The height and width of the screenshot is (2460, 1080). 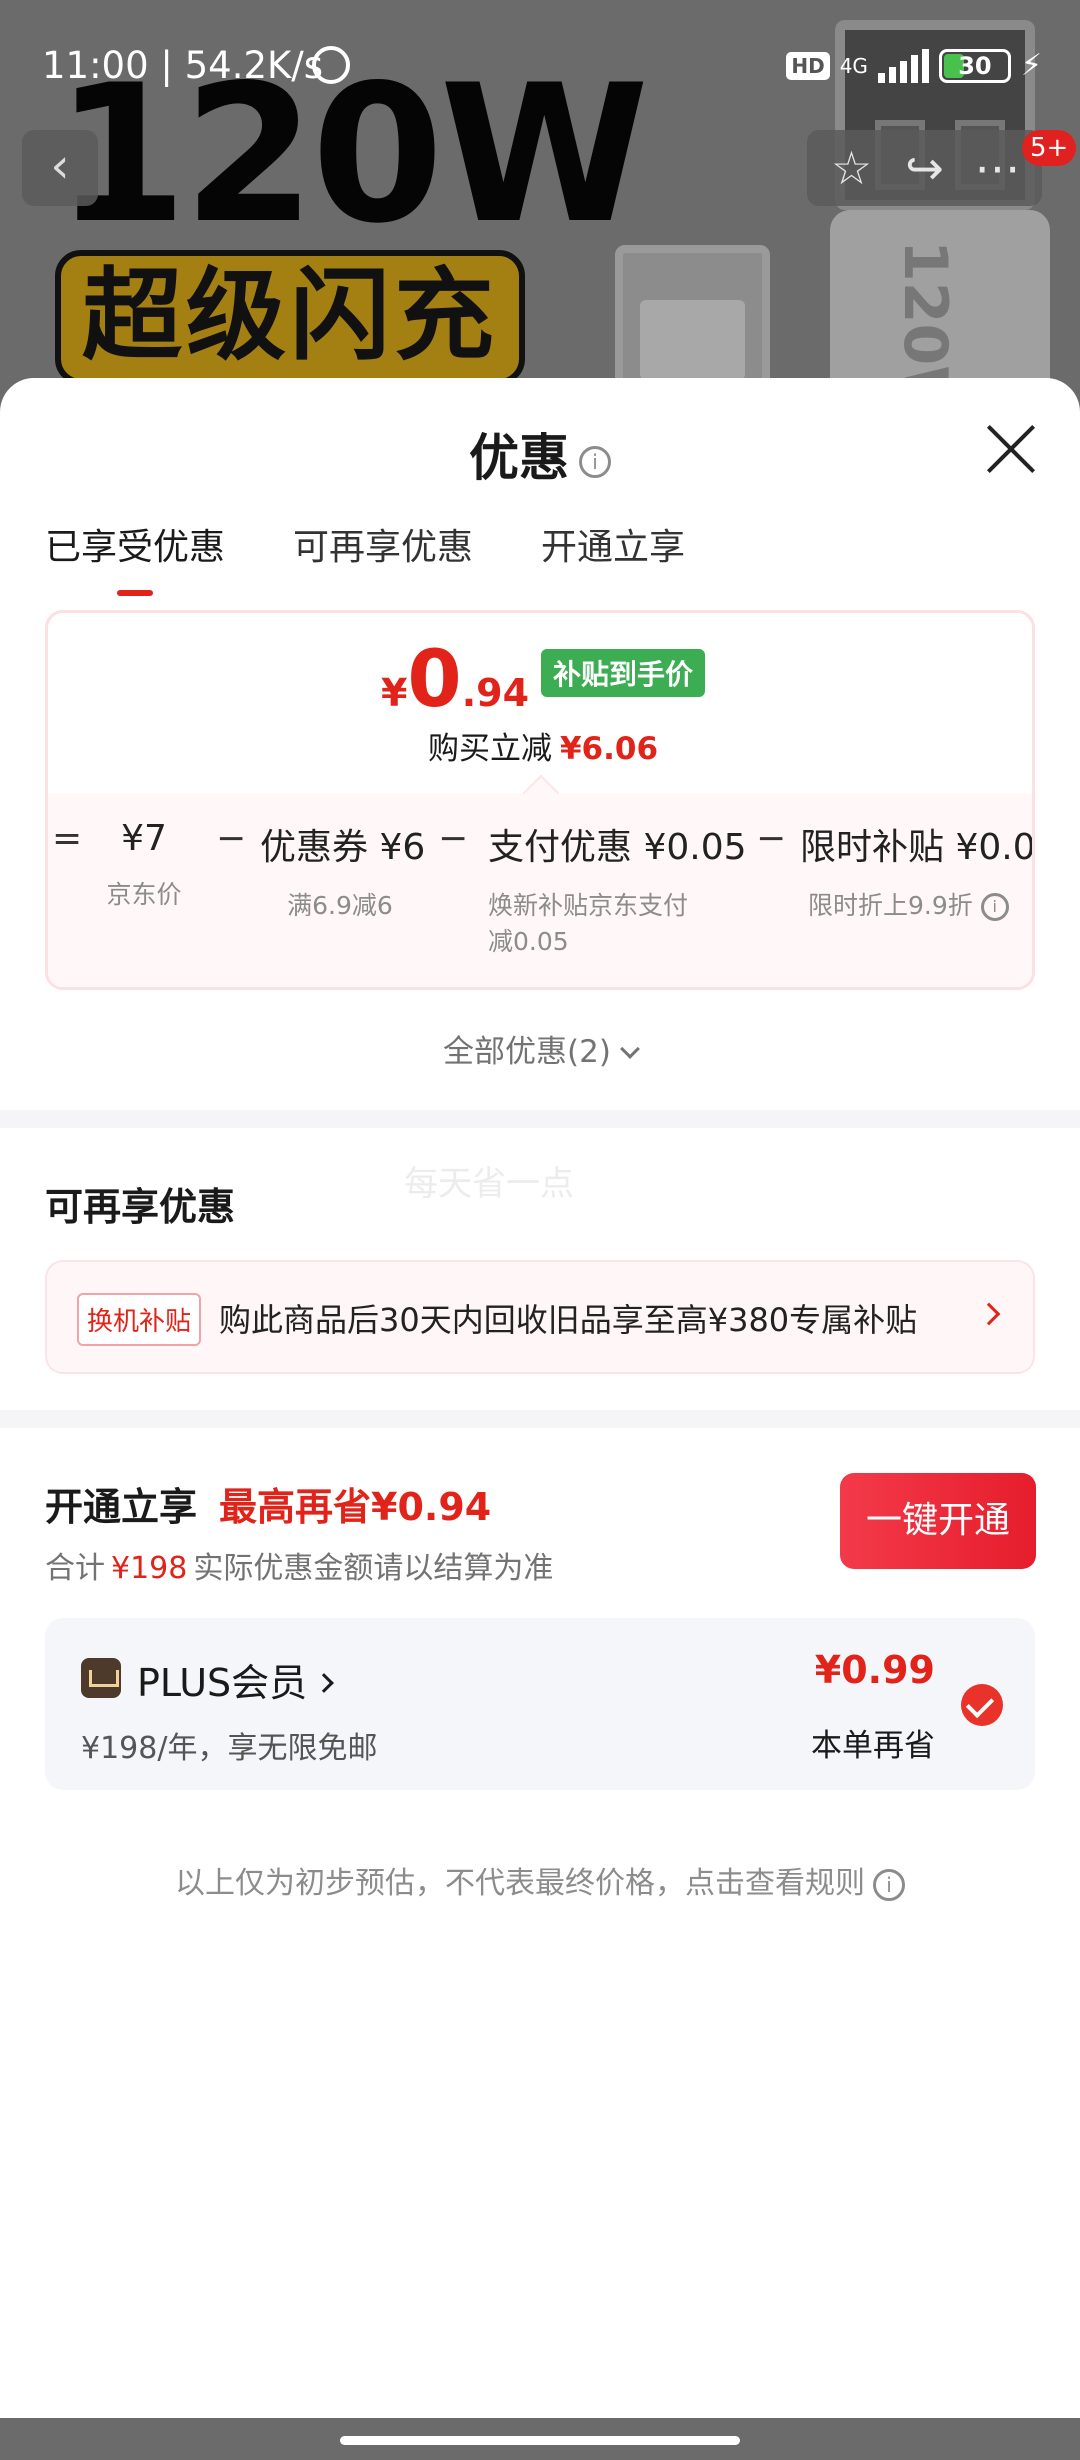 I want to click on status-right-group: HD 4G 30 ⚡, so click(x=914, y=65).